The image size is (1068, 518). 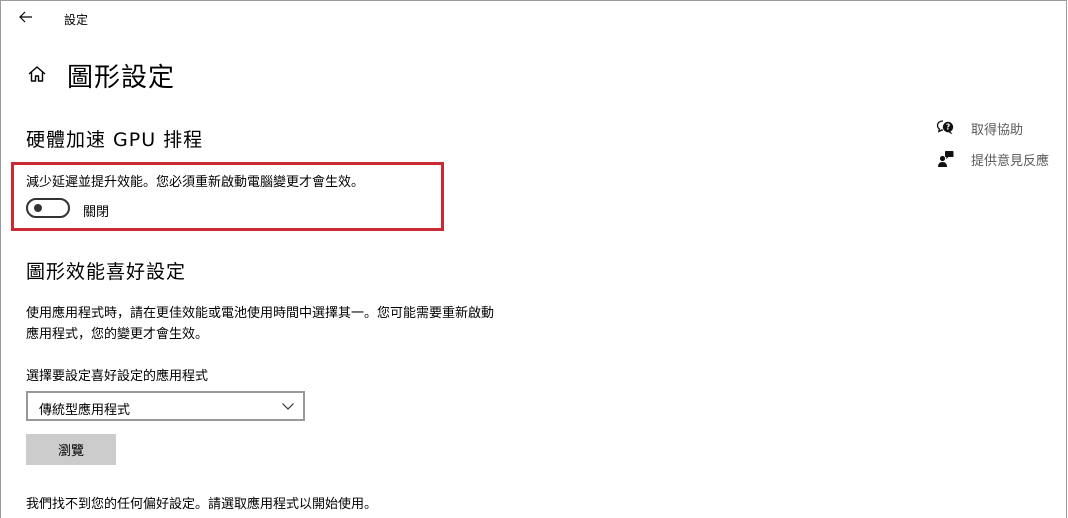 What do you see at coordinates (202, 504) in the screenshot?
I see `empty-preferences-message: 我們找不到您的任何偏好設定。請選取應用程式以開始使用。` at bounding box center [202, 504].